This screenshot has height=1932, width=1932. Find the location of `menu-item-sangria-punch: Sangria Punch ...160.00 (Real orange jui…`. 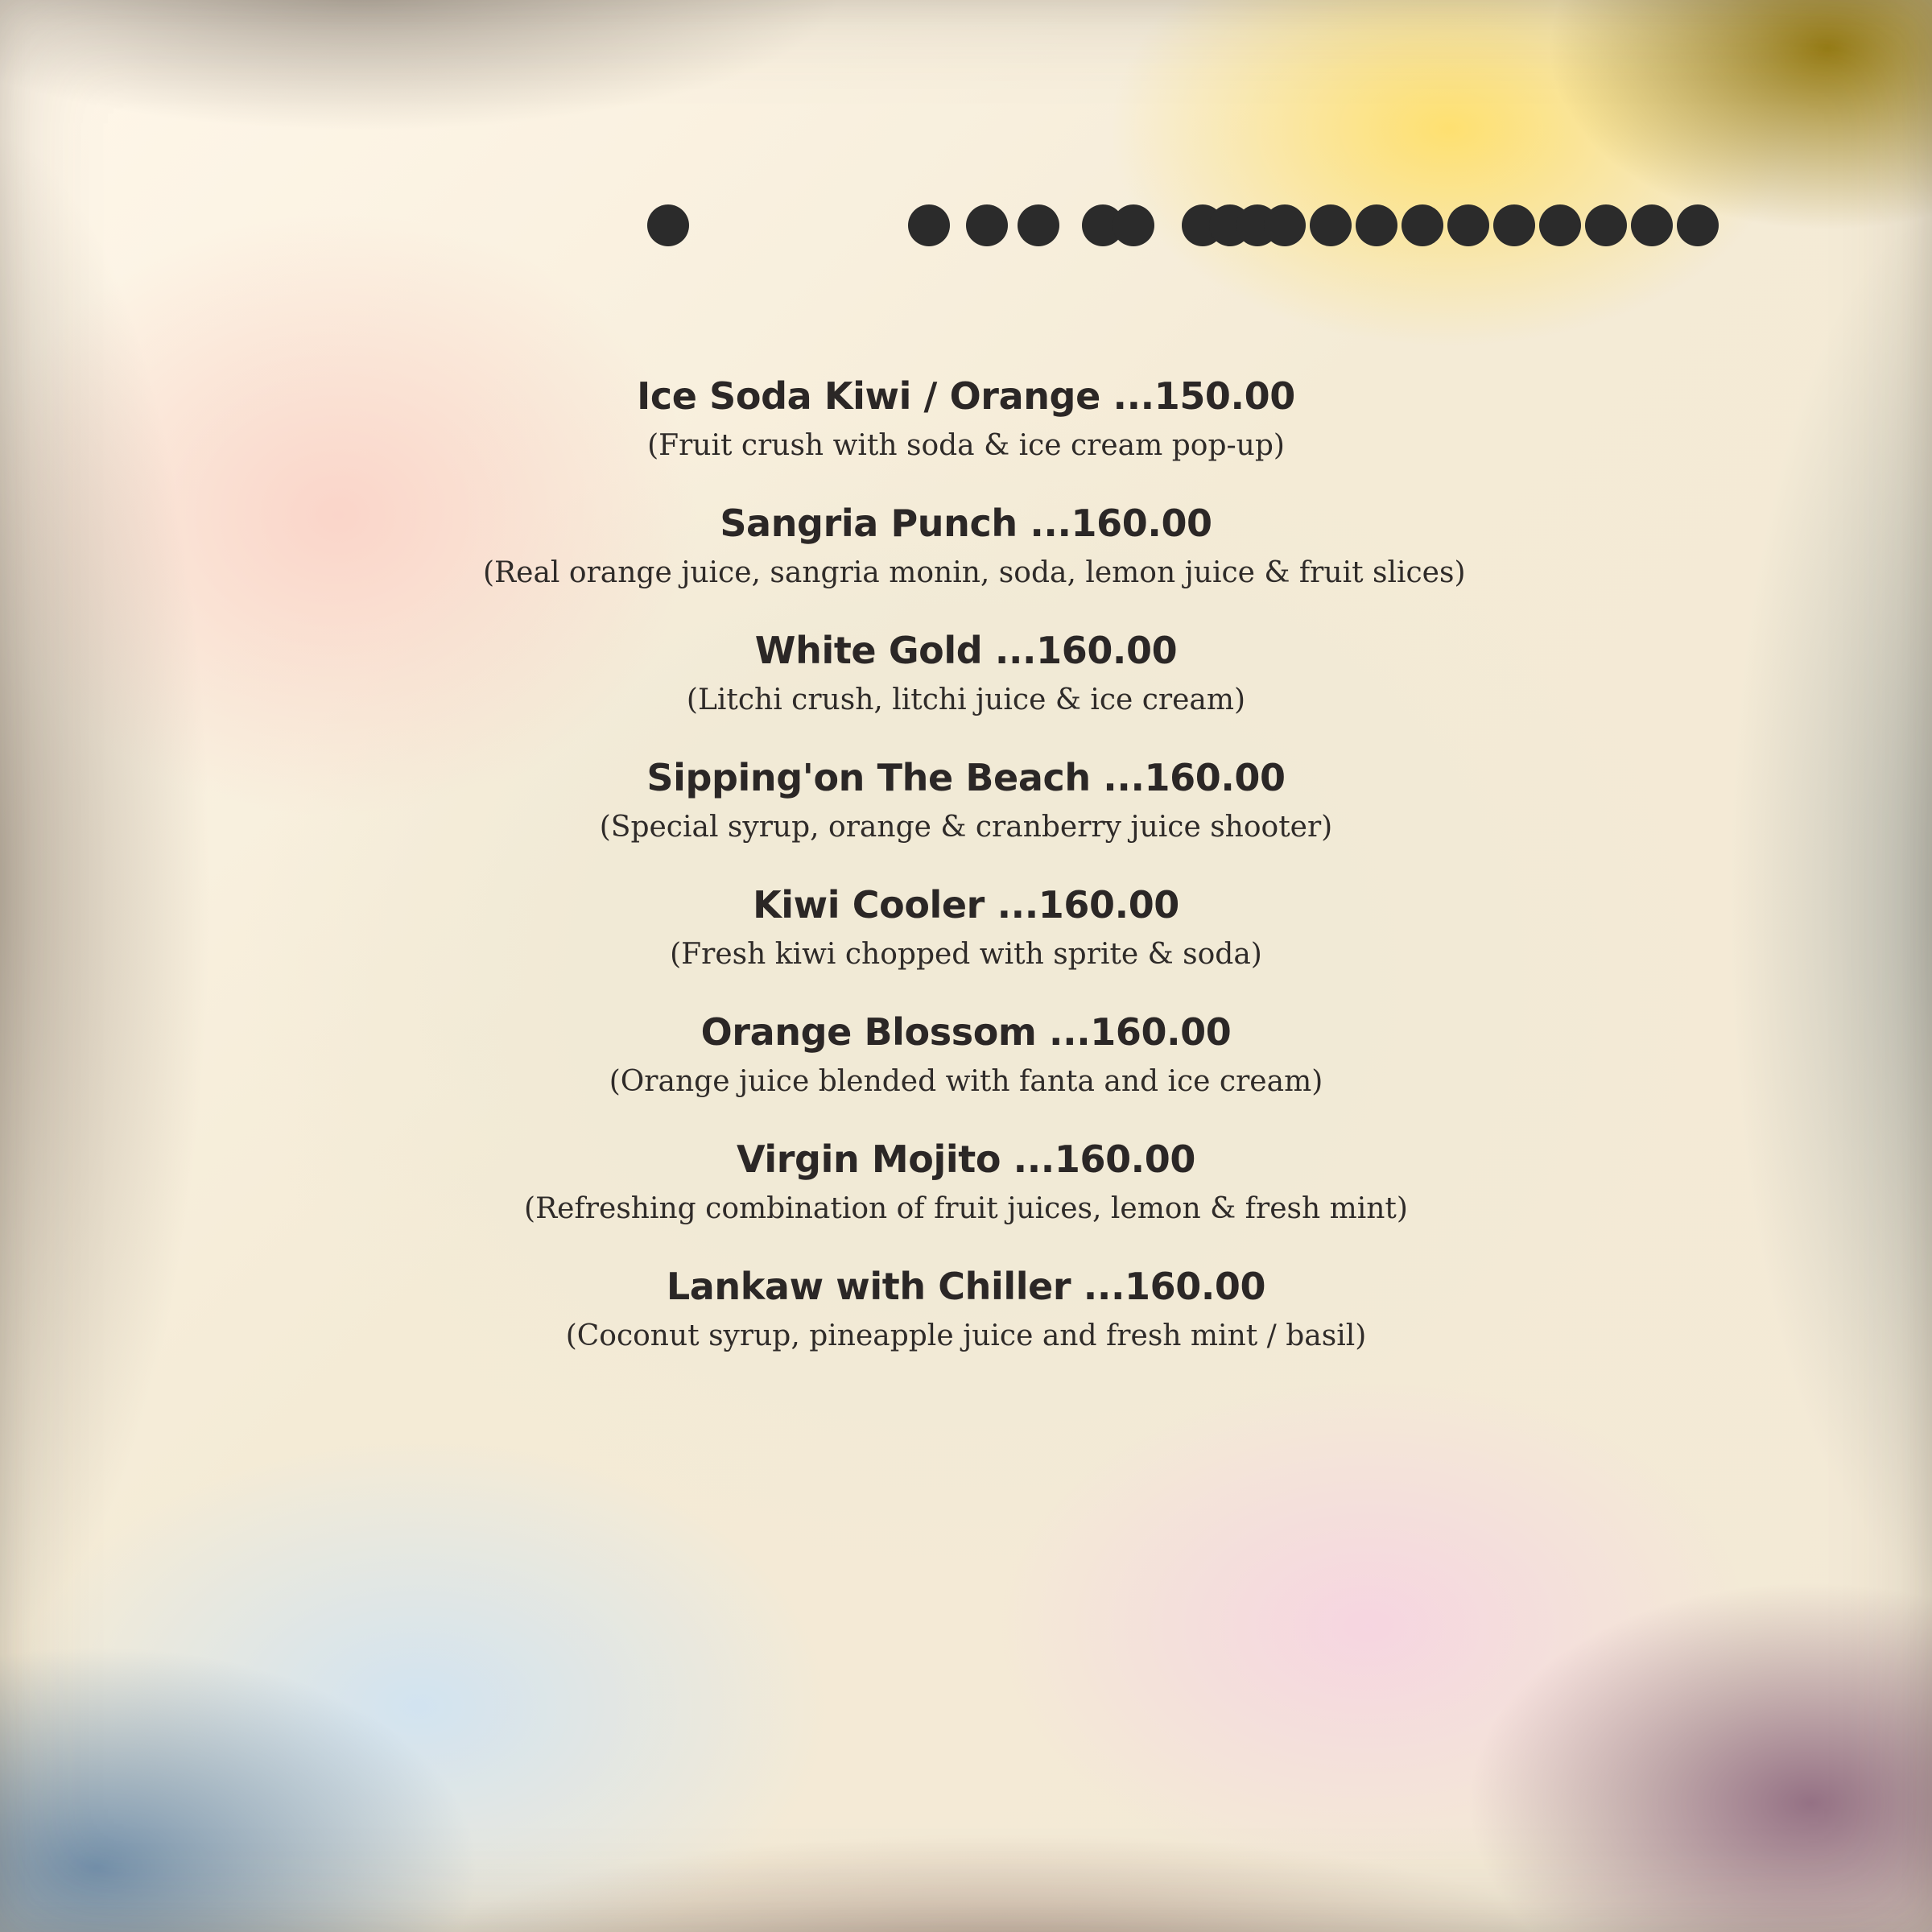

menu-item-sangria-punch: Sangria Punch ...160.00 (Real orange jui… is located at coordinates (974, 545).